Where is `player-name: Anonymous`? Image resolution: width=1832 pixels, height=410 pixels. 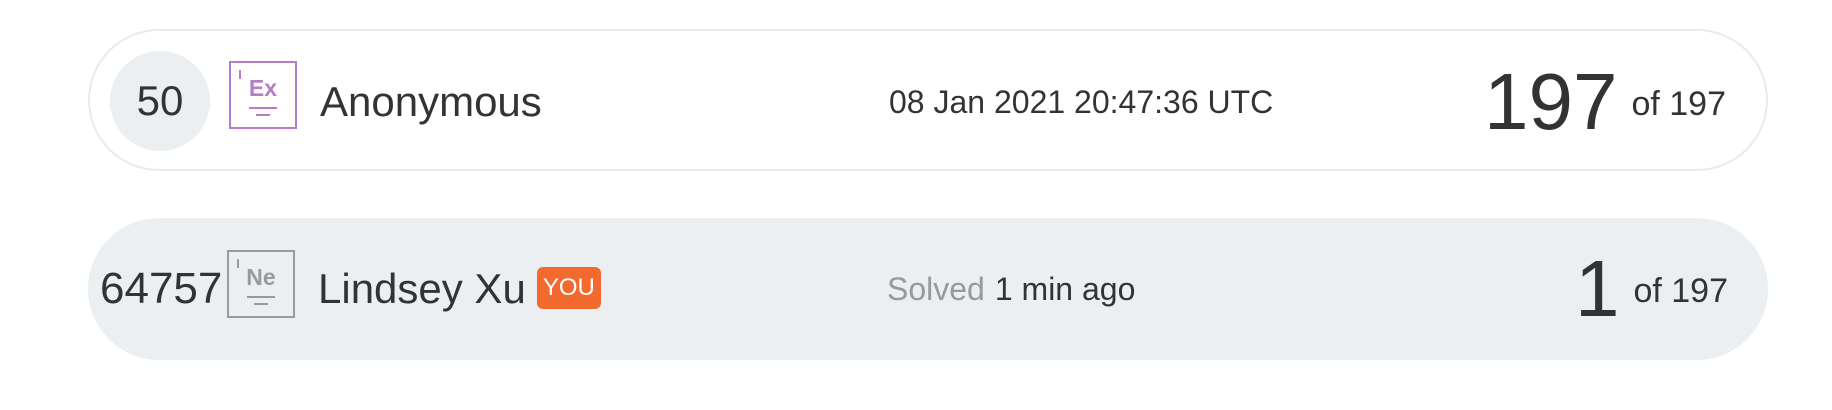
player-name: Anonymous is located at coordinates (431, 102).